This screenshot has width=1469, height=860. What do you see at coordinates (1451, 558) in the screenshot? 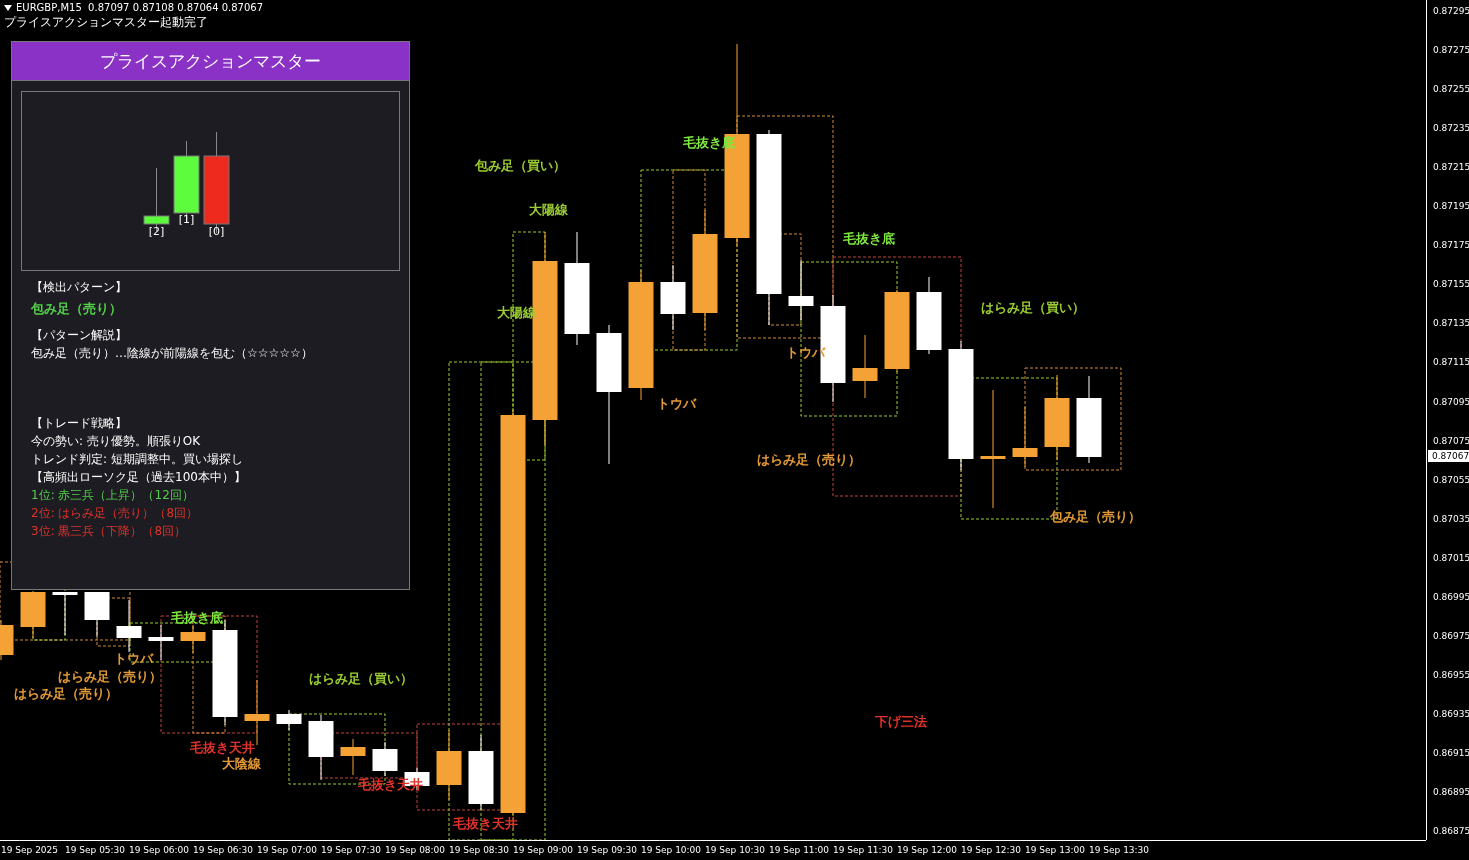
I see `price-label: 0.87015` at bounding box center [1451, 558].